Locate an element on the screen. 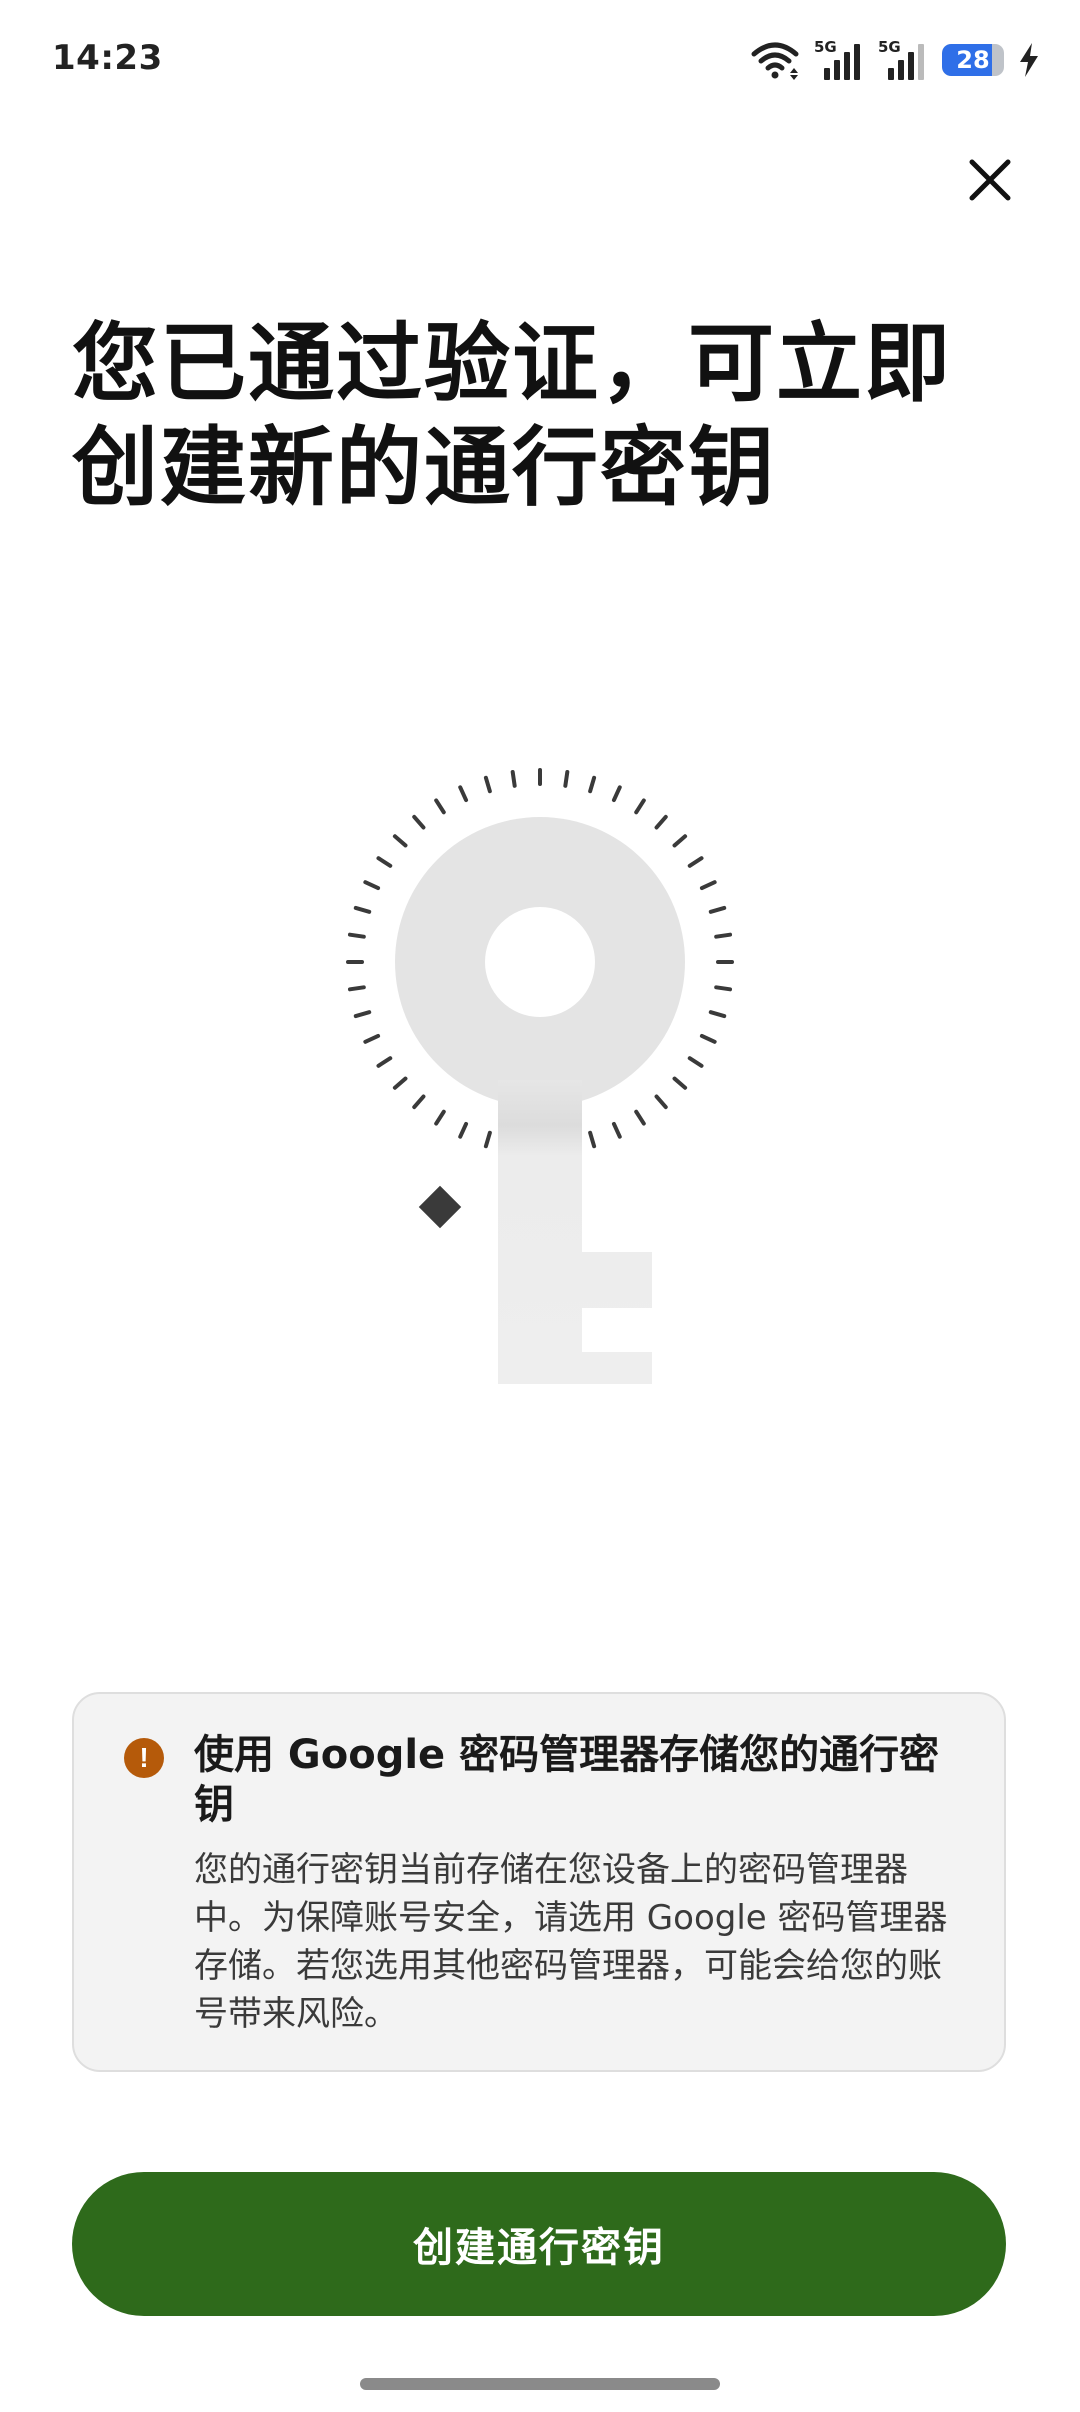  home-indicator is located at coordinates (540, 2384).